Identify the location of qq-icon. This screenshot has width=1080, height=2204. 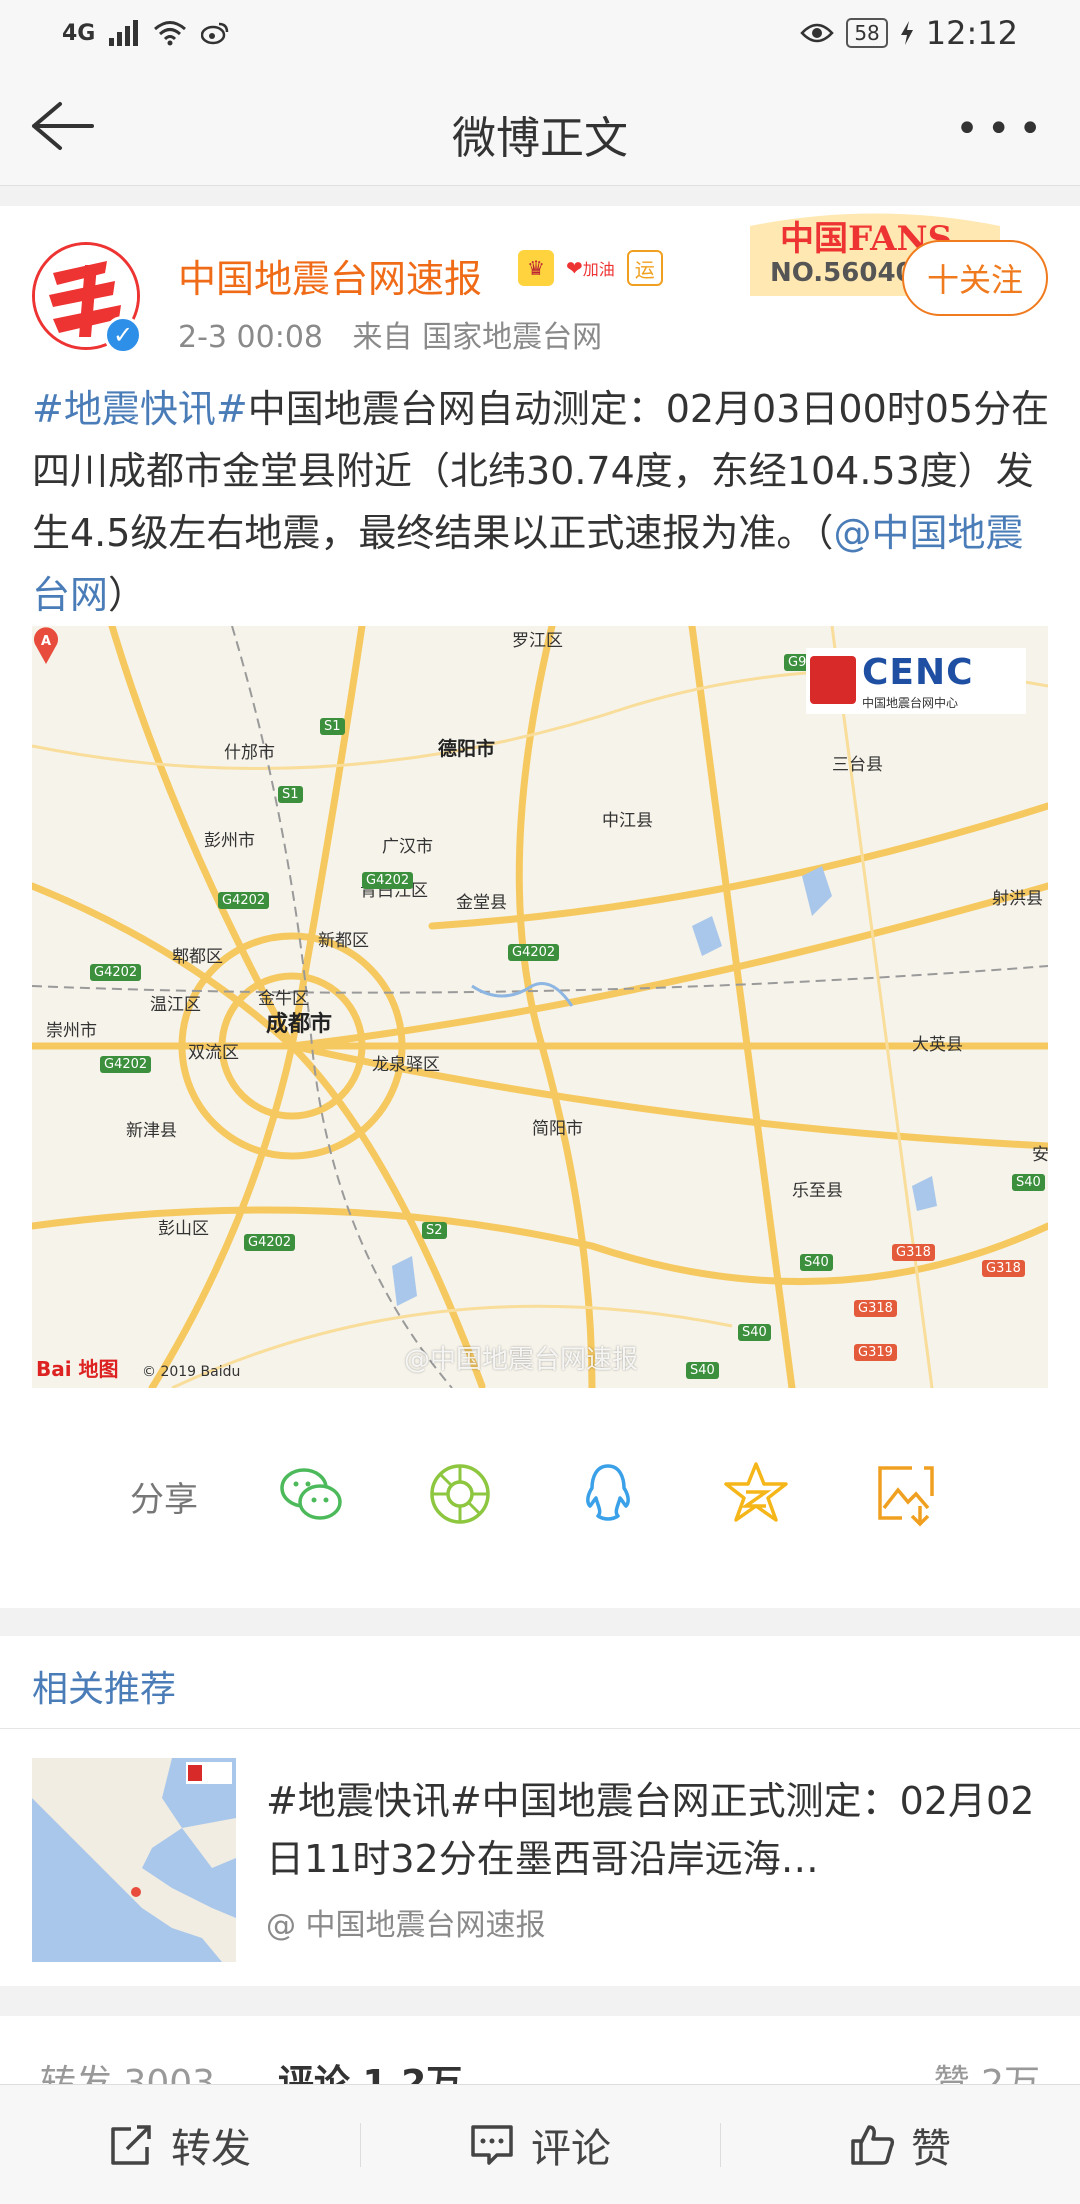
(608, 1494).